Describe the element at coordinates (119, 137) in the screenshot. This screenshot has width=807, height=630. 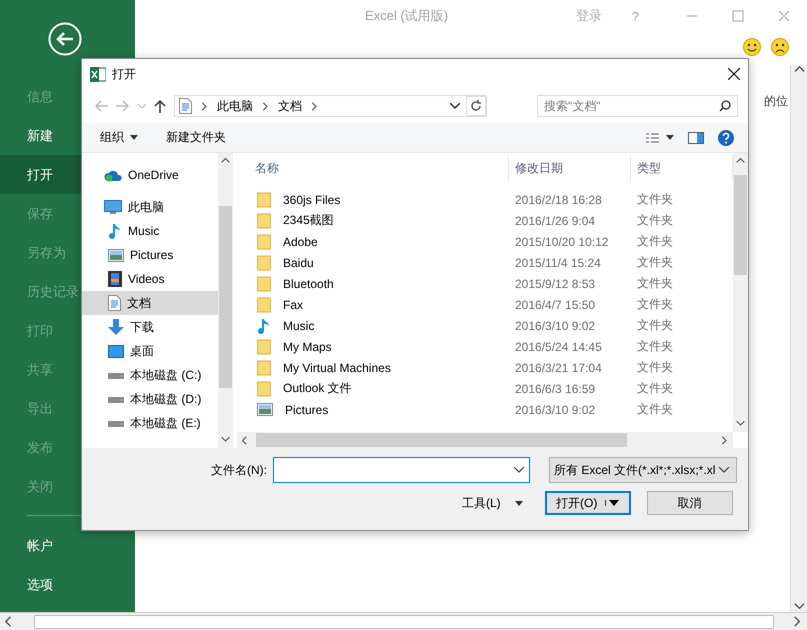
I see `organize-menu: 组织` at that location.